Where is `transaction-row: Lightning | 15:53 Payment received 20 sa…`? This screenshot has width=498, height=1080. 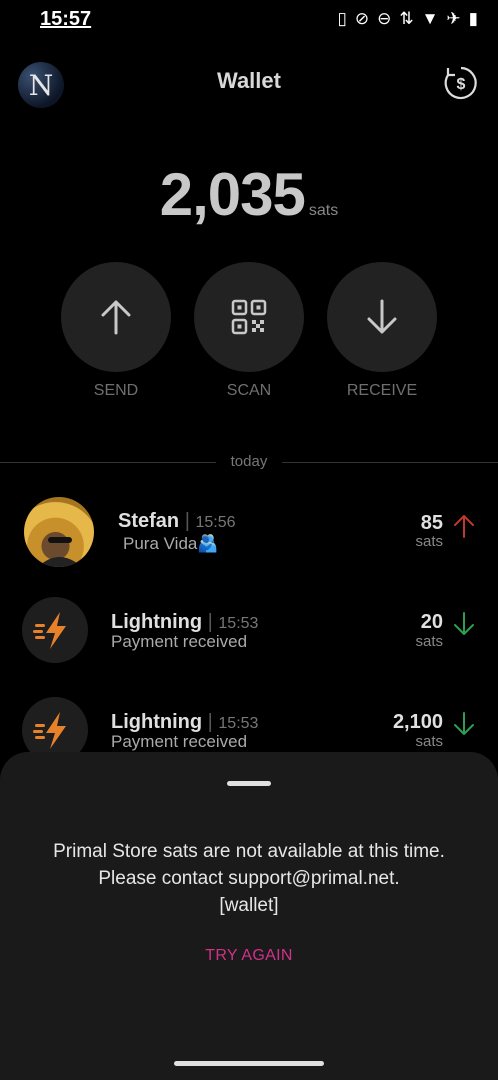
transaction-row: Lightning | 15:53 Payment received 20 sa… is located at coordinates (249, 637).